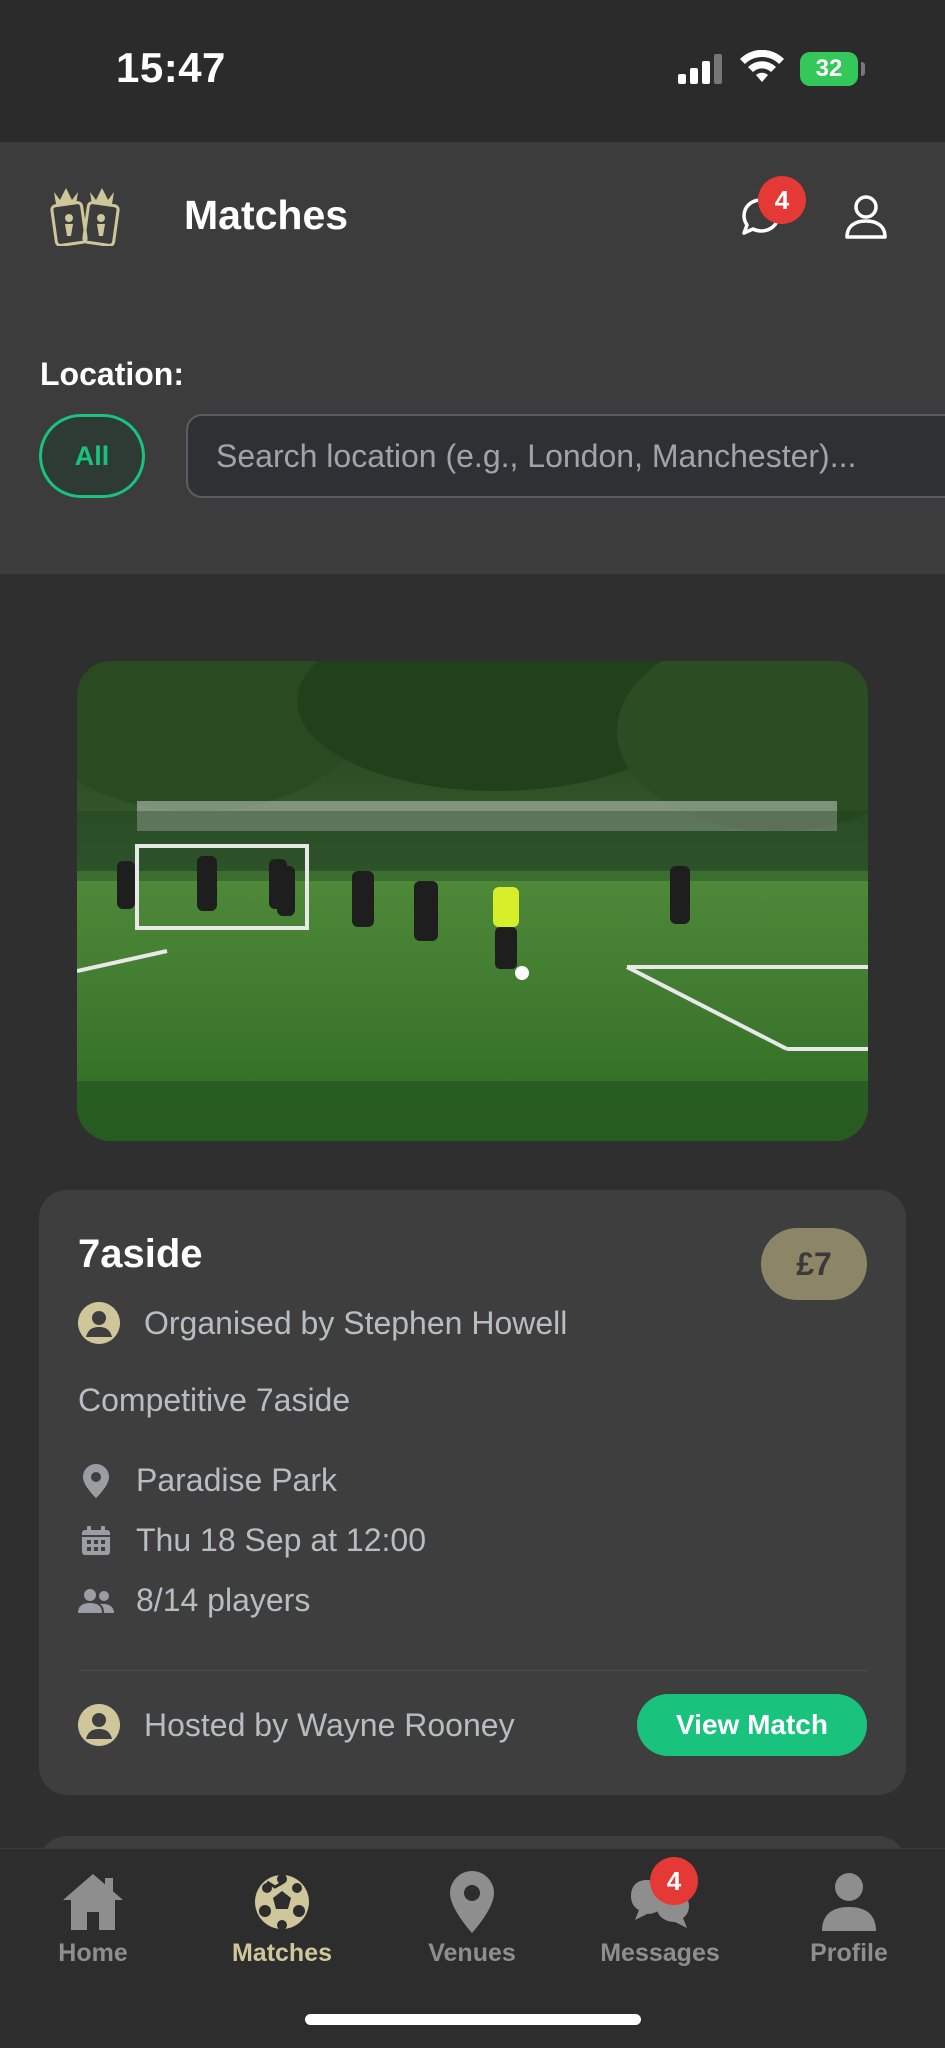 The height and width of the screenshot is (2048, 945). What do you see at coordinates (356, 1322) in the screenshot?
I see `organiser-text: Organised by Stephen Howell` at bounding box center [356, 1322].